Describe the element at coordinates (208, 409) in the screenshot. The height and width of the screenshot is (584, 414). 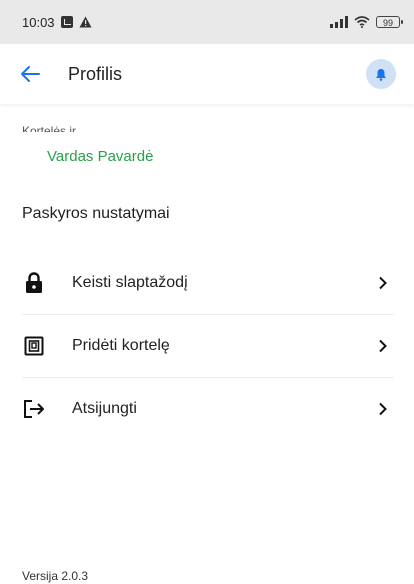
I see `logout-item: Atsijungti` at that location.